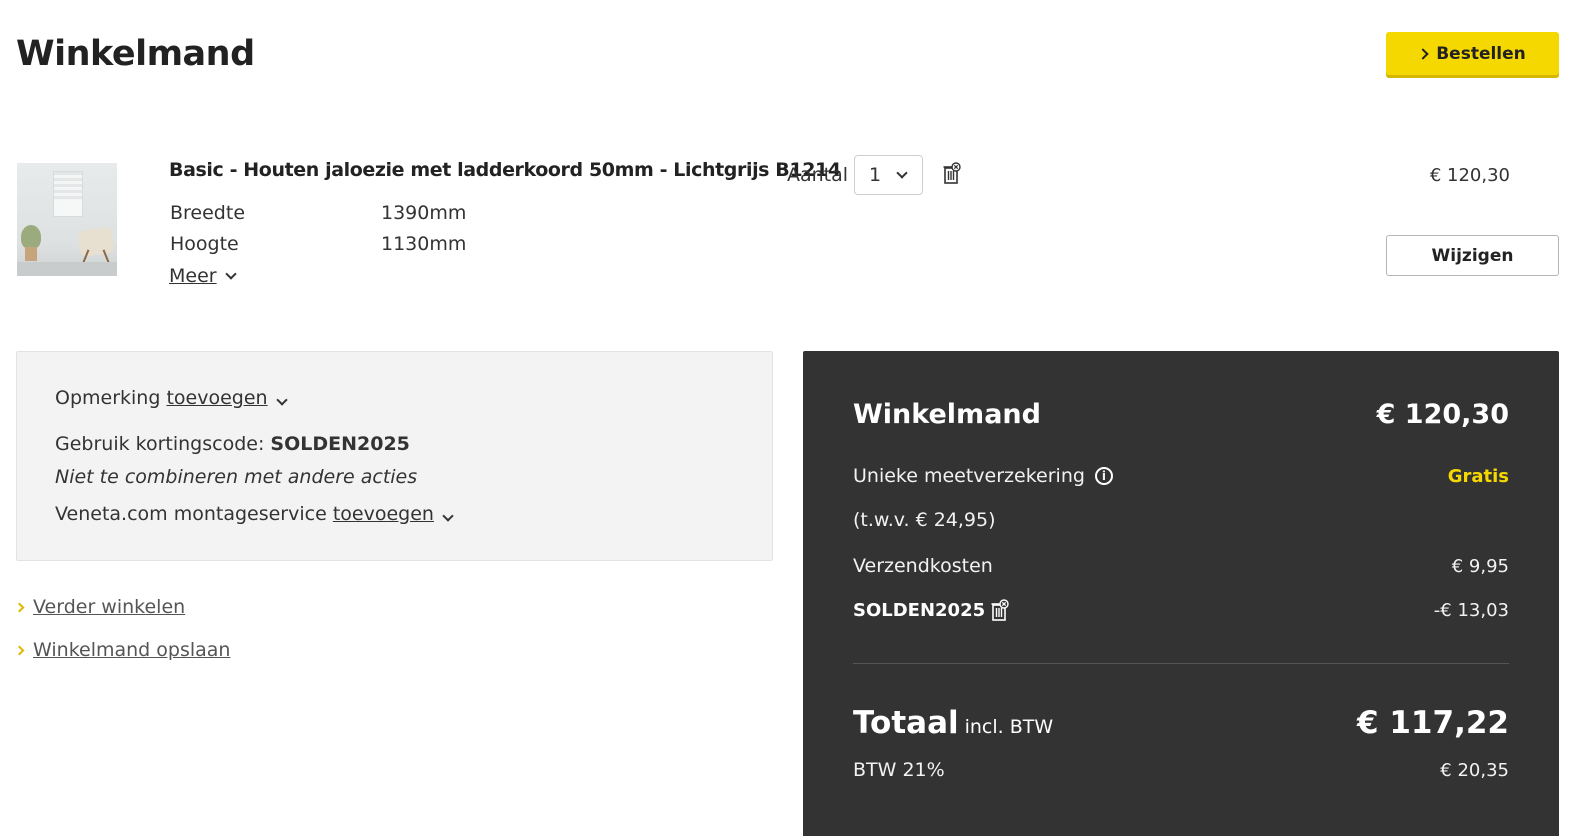 Image resolution: width=1590 pixels, height=836 pixels. I want to click on order-button-label: Bestellen, so click(1481, 53).